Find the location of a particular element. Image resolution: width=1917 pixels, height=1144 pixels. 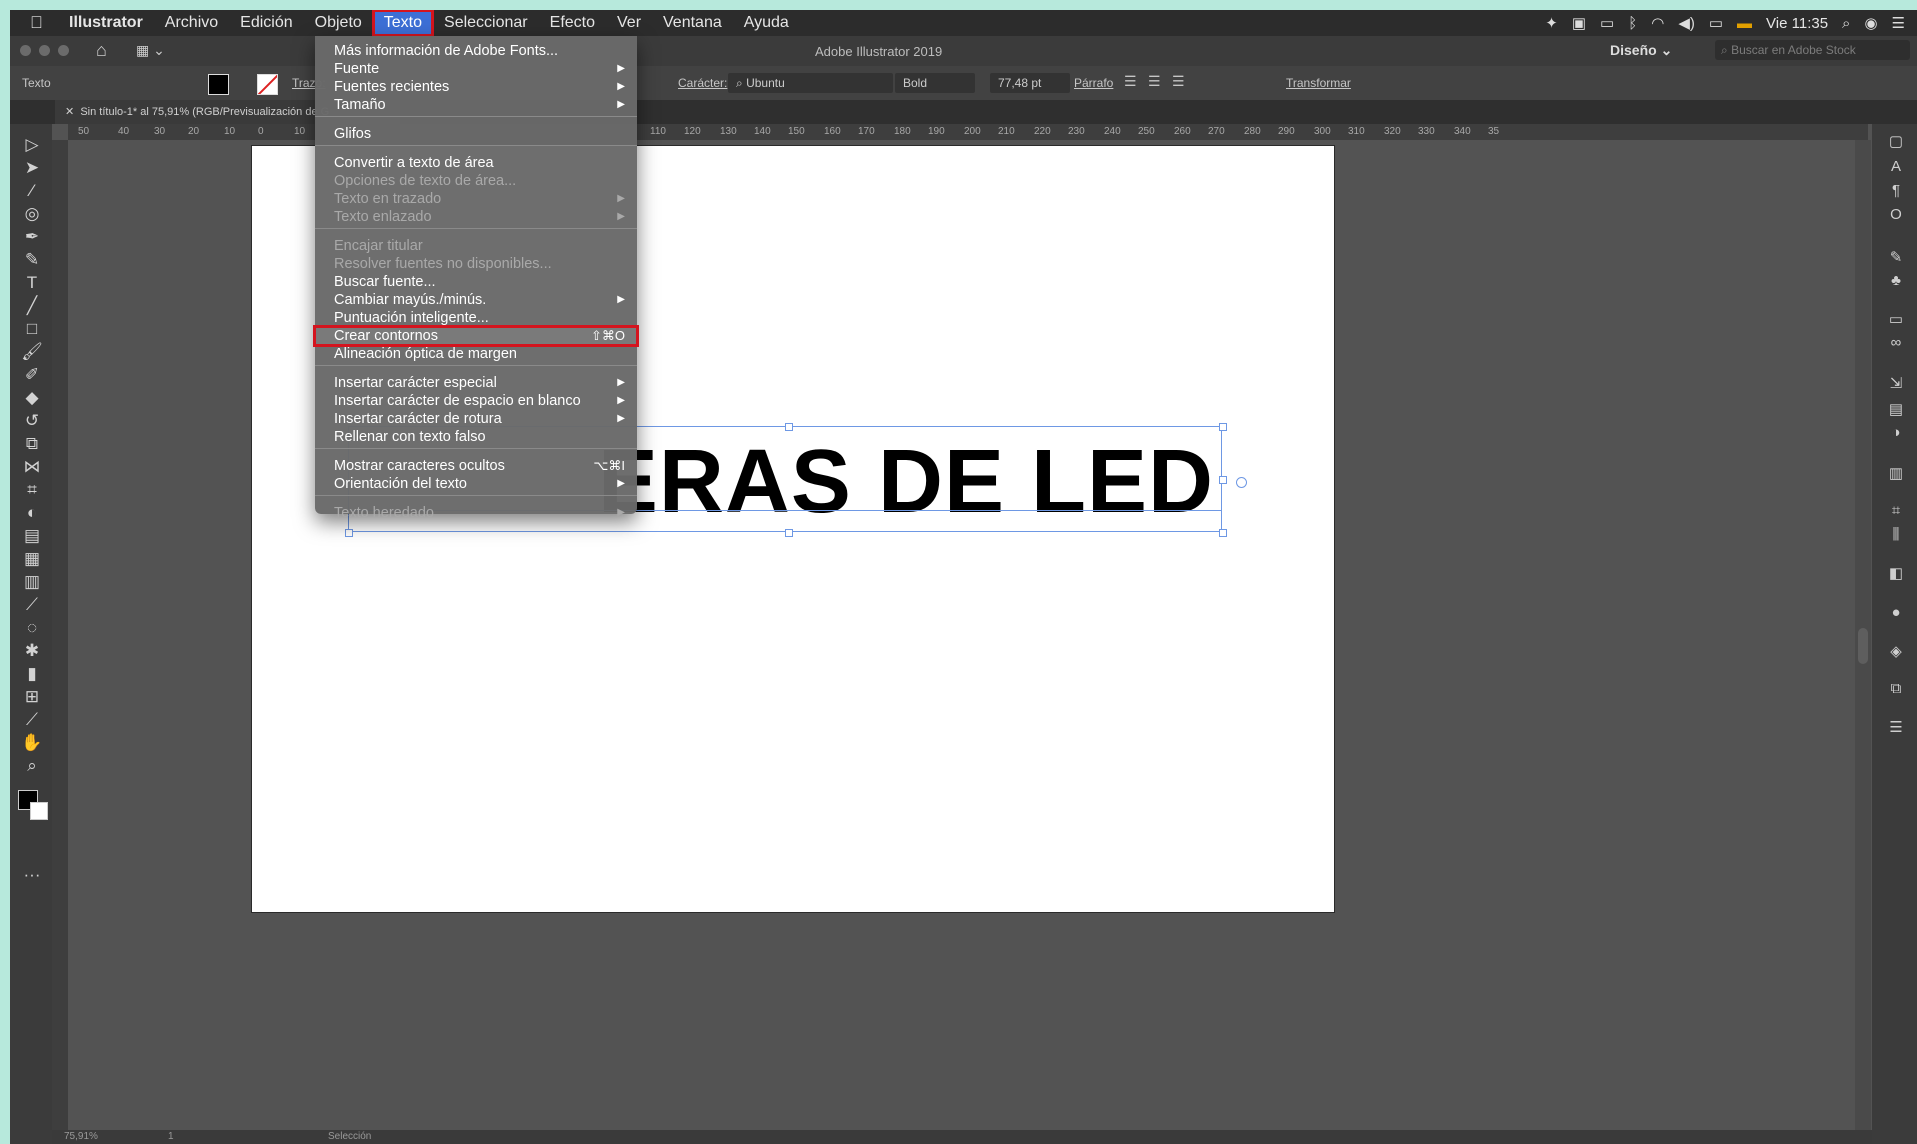

stroke-swatch is located at coordinates (267, 84).